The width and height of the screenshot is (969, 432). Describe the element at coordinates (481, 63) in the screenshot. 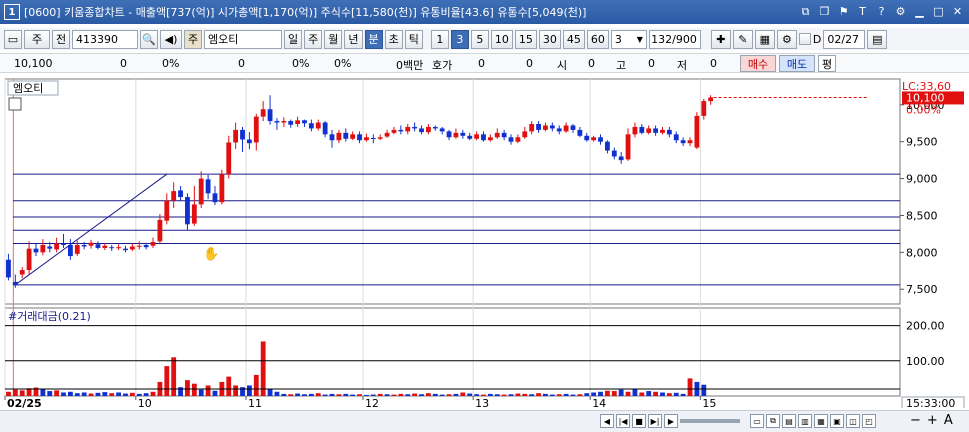

I see `quote-hoga-v1: 0` at that location.